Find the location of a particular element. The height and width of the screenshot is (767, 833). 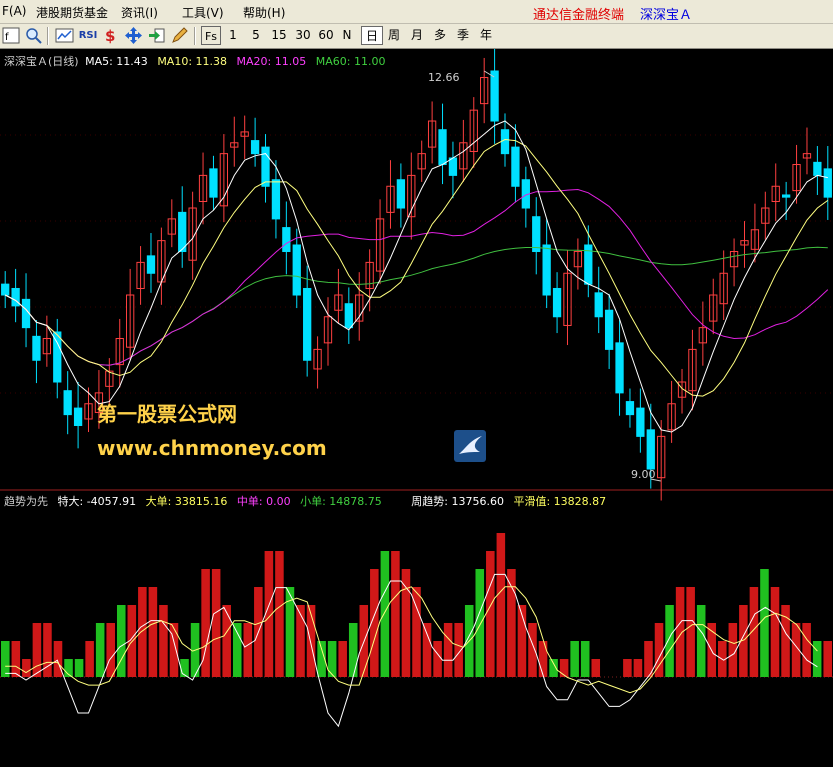

zhongdan-label: 中单: 0.00 is located at coordinates (263, 501).